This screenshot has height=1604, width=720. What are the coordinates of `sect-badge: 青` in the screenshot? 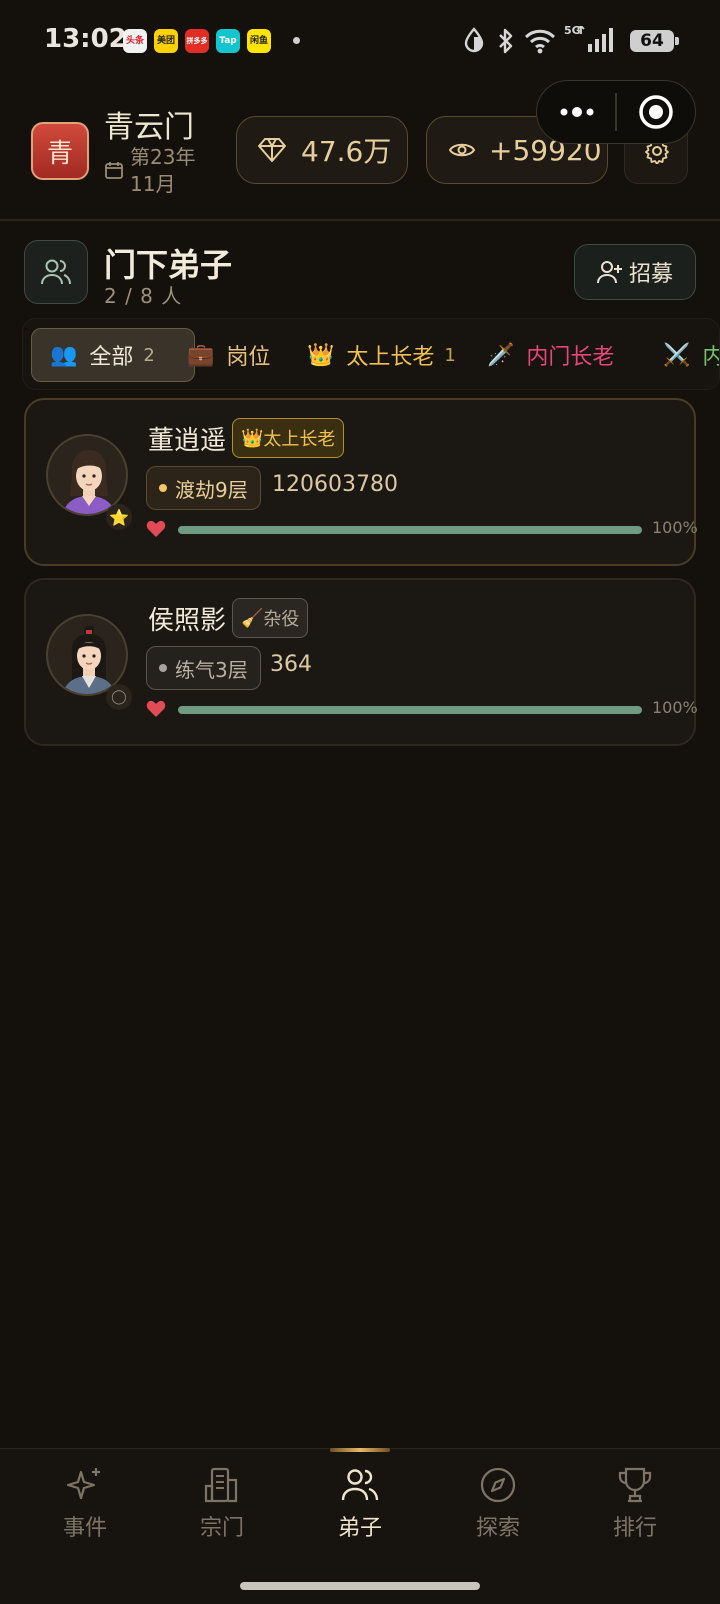 It's located at (60, 151).